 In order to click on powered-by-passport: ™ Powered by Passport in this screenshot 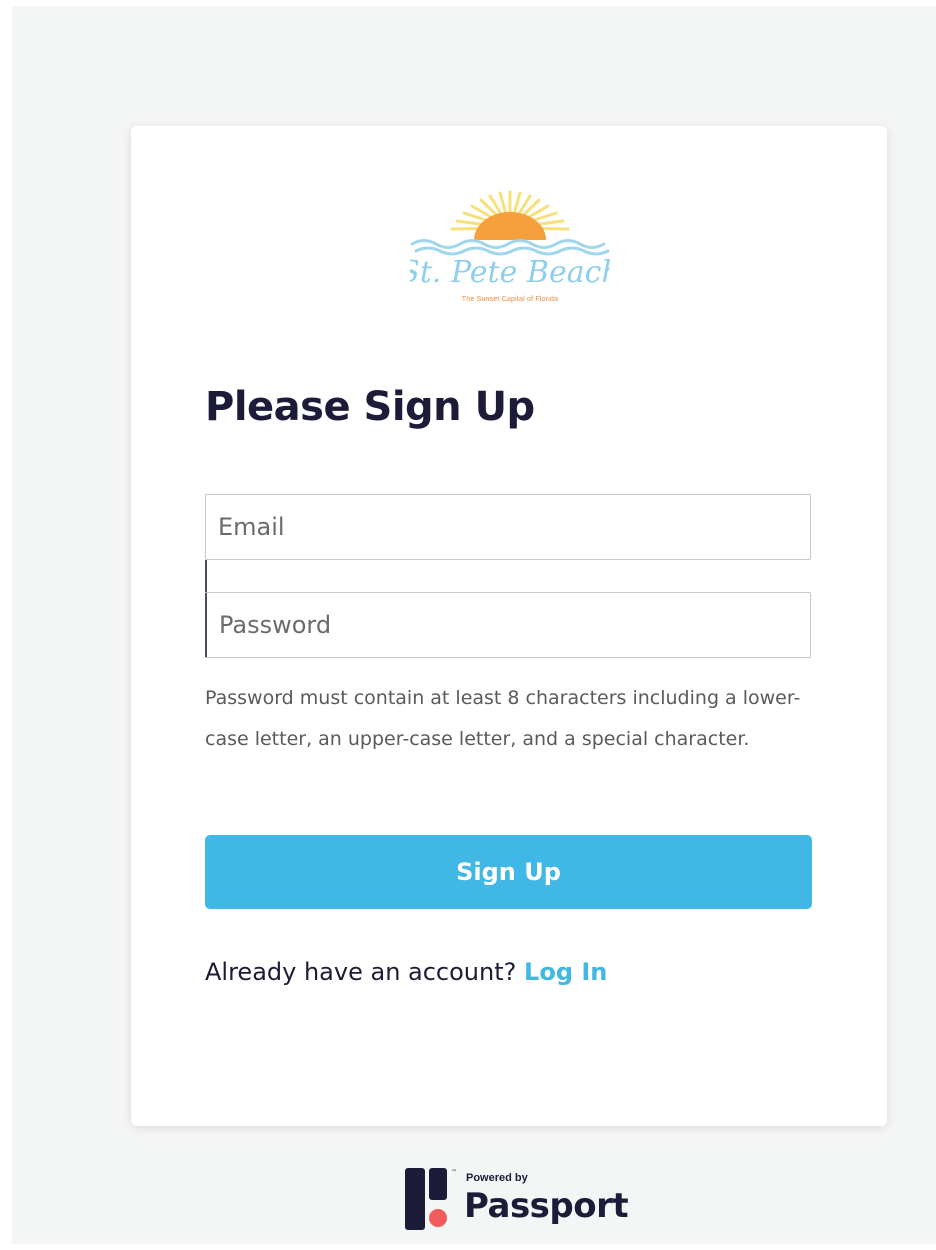, I will do `click(517, 1198)`.